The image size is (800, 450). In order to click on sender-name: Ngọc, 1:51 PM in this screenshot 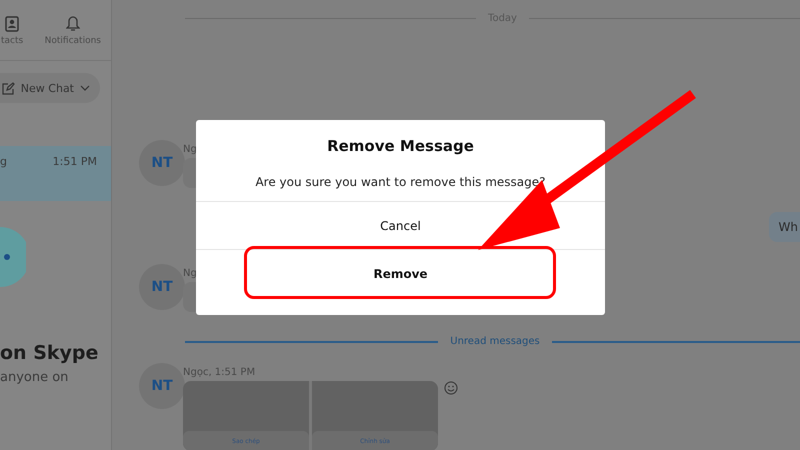, I will do `click(219, 372)`.